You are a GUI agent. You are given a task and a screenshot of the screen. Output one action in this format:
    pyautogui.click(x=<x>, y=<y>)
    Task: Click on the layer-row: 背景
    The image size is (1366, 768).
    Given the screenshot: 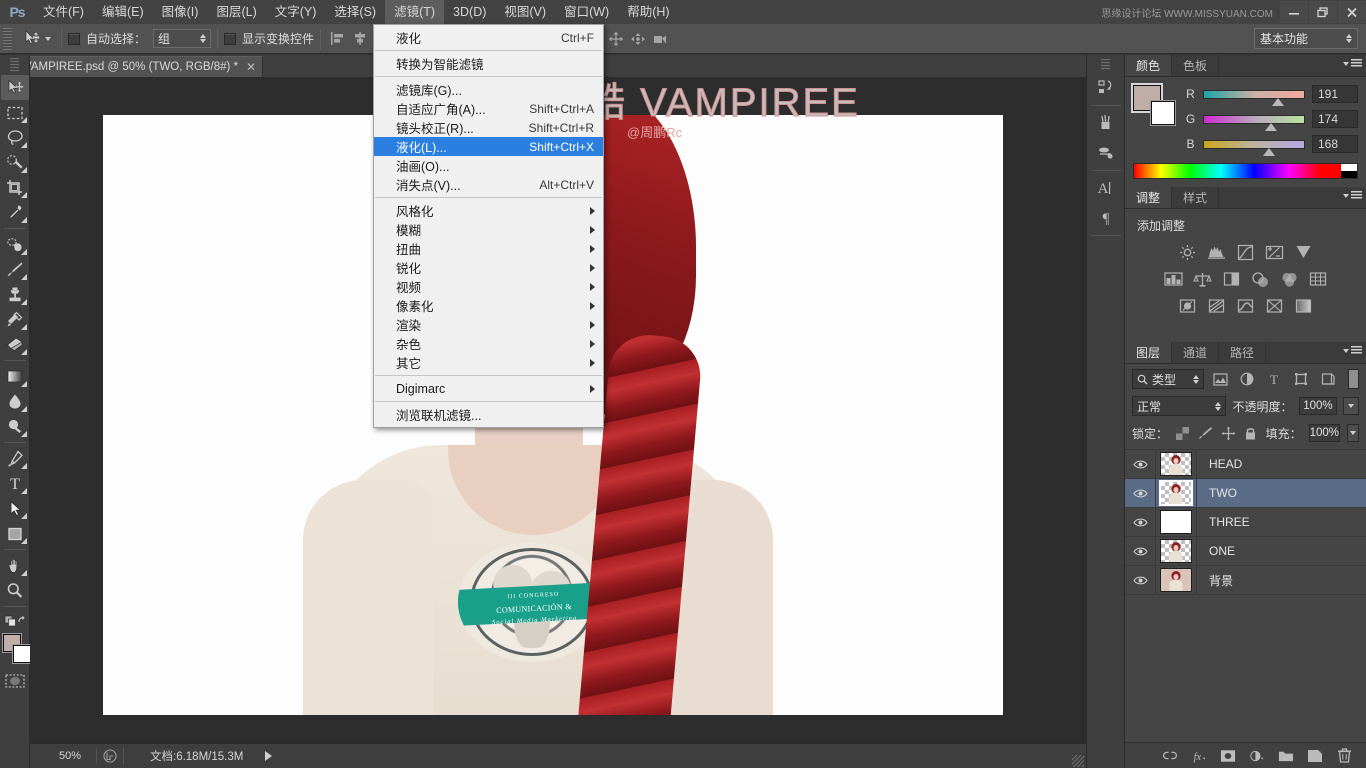 What is the action you would take?
    pyautogui.click(x=1245, y=580)
    